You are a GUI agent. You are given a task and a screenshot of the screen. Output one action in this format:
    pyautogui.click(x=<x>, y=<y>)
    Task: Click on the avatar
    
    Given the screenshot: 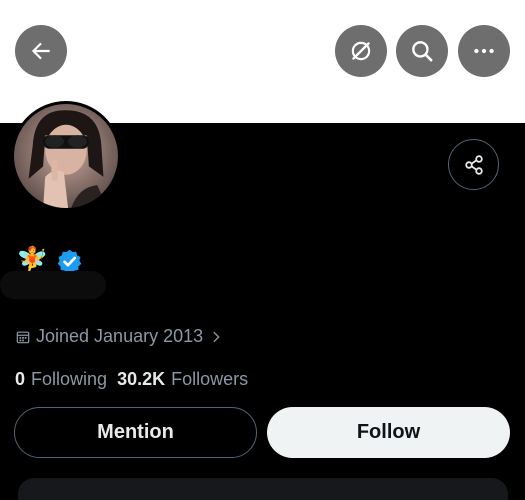 What is the action you would take?
    pyautogui.click(x=66, y=156)
    